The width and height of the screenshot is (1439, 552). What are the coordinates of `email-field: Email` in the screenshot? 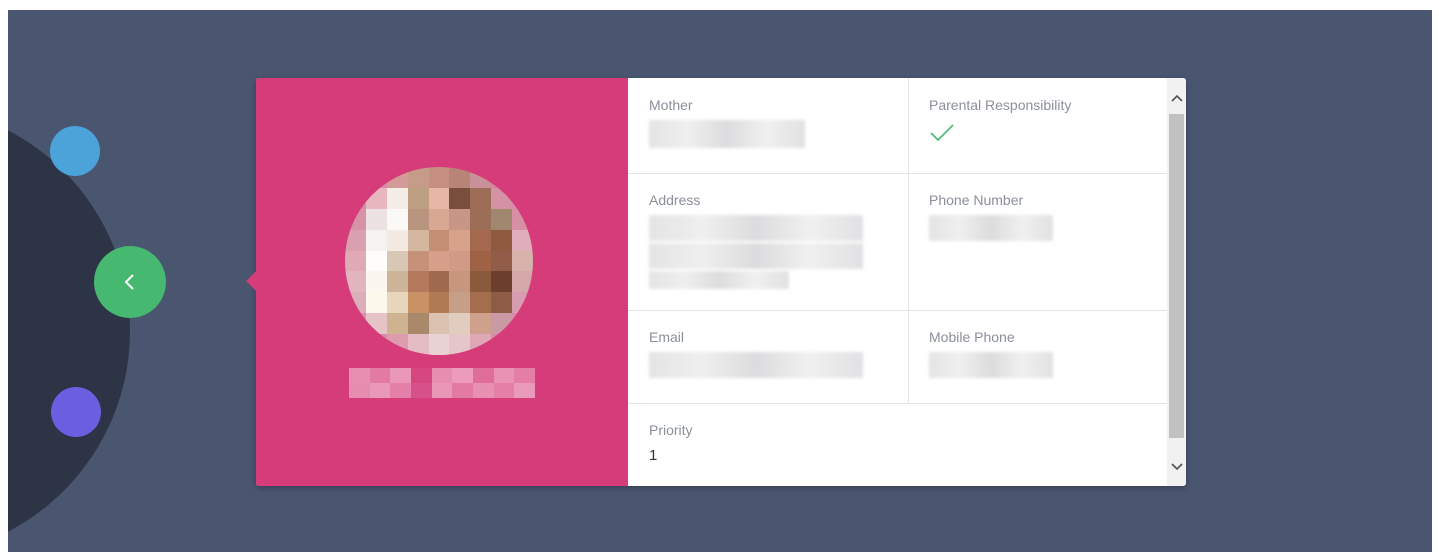 It's located at (768, 356).